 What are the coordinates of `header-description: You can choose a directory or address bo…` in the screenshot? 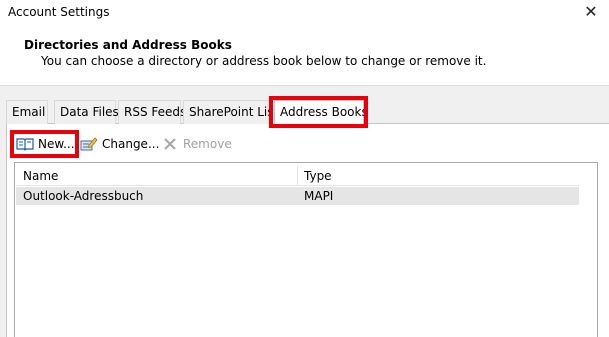 It's located at (264, 61).